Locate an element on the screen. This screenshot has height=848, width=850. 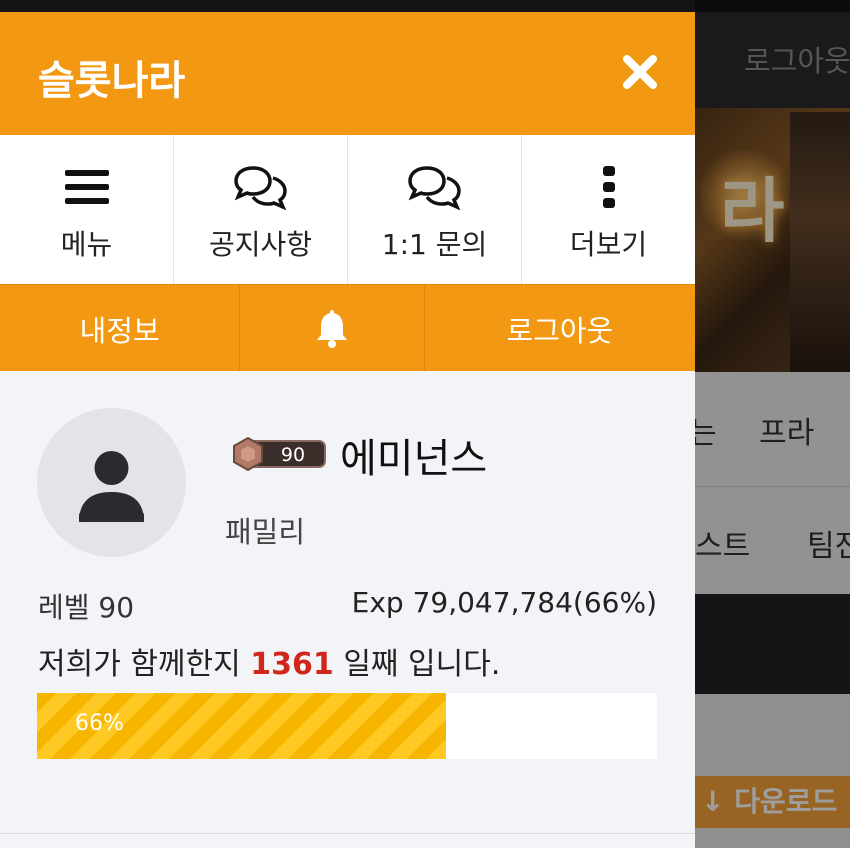
avatar is located at coordinates (111, 482).